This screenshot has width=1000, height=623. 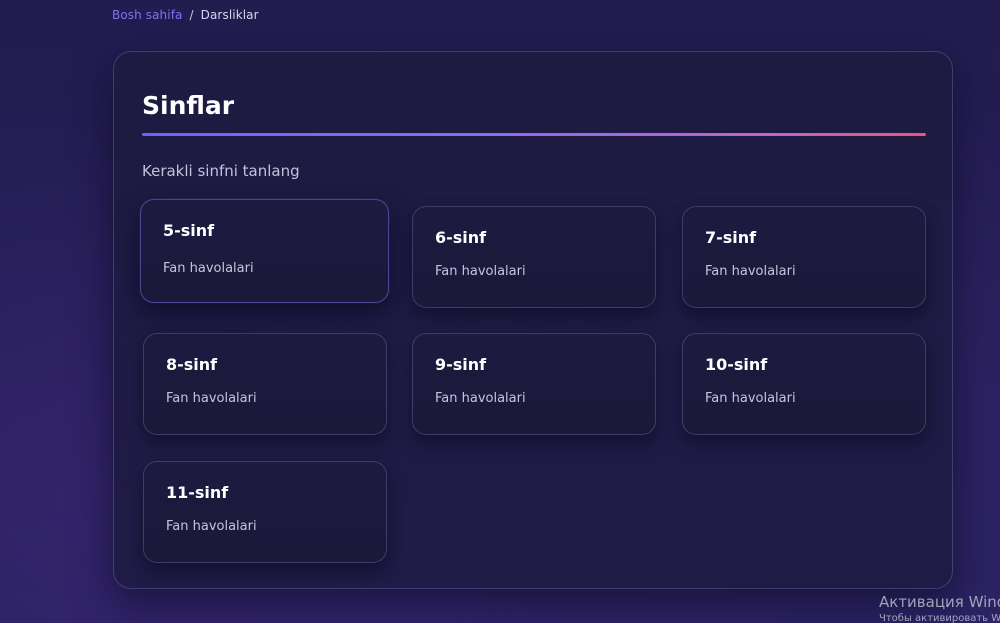 I want to click on class-card-title: 10-sinf, so click(x=736, y=364).